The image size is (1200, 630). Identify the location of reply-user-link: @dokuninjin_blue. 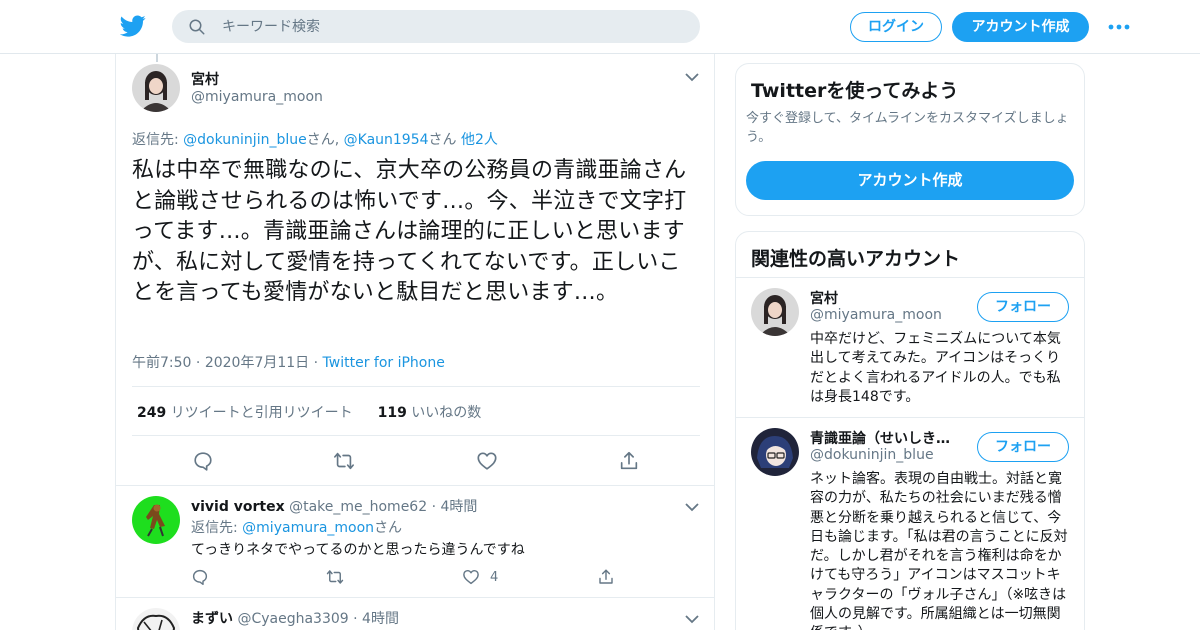
(245, 140).